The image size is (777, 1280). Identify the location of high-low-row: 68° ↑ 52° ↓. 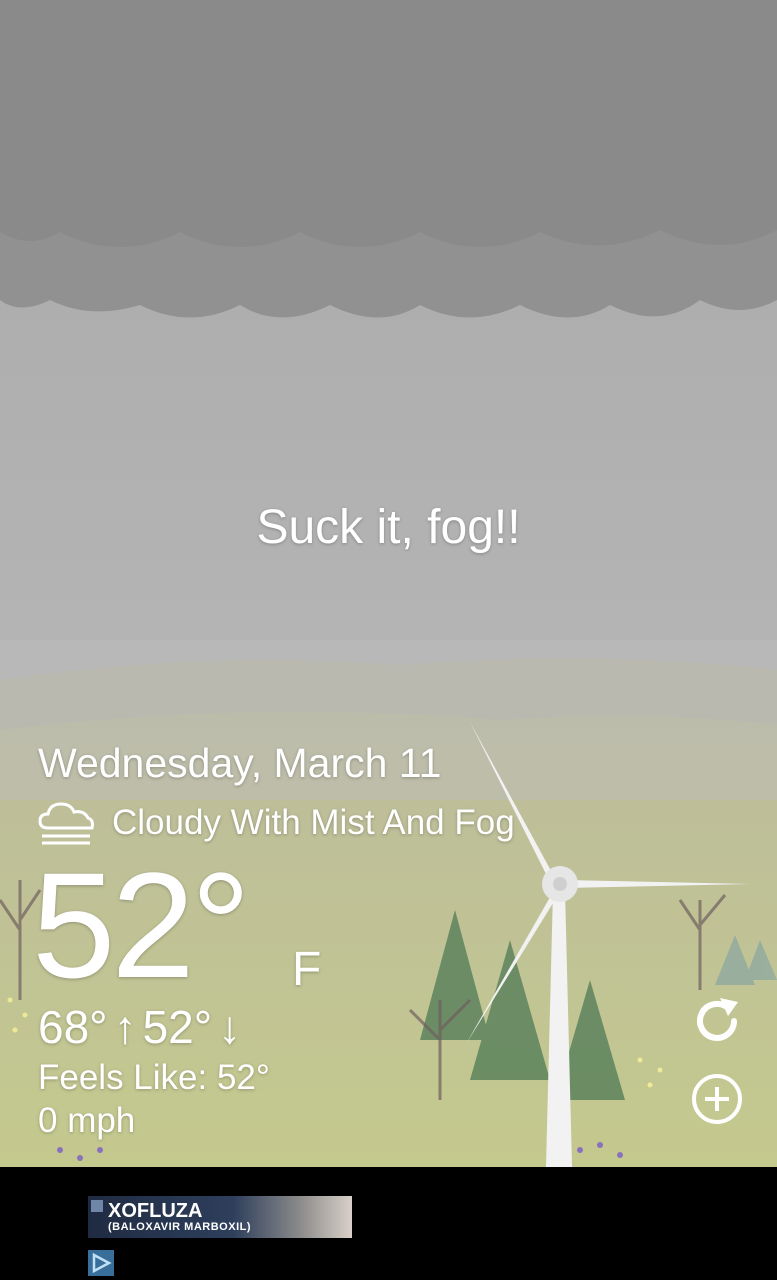
(142, 1027).